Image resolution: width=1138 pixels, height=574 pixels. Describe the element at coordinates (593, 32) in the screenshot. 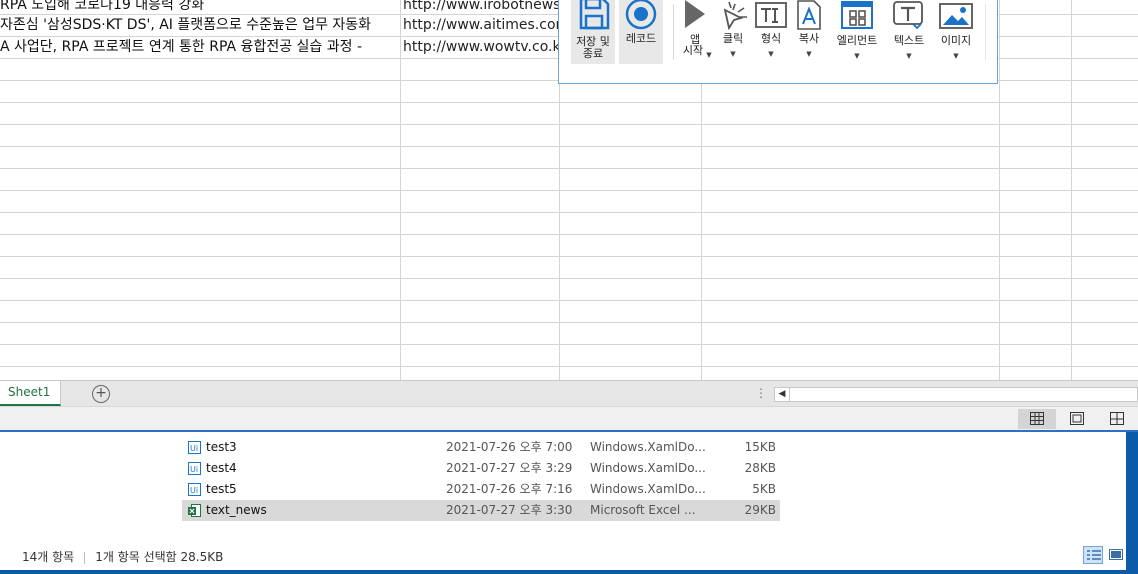

I see `save-and-exit-button: 저장 및 종료` at that location.